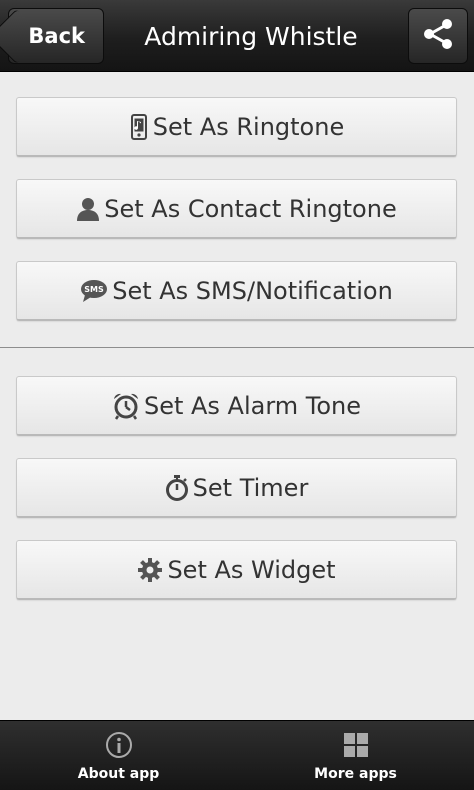 The height and width of the screenshot is (790, 474). I want to click on set-ringtone-label: Set As Ringtone, so click(248, 126).